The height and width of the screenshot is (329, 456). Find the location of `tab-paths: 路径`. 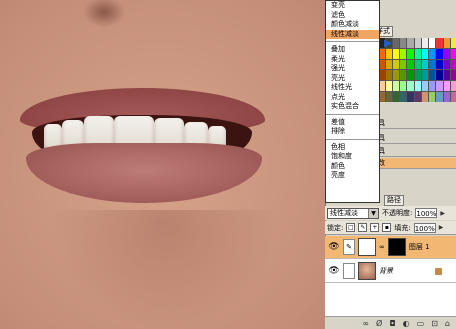

tab-paths: 路径 is located at coordinates (394, 200).